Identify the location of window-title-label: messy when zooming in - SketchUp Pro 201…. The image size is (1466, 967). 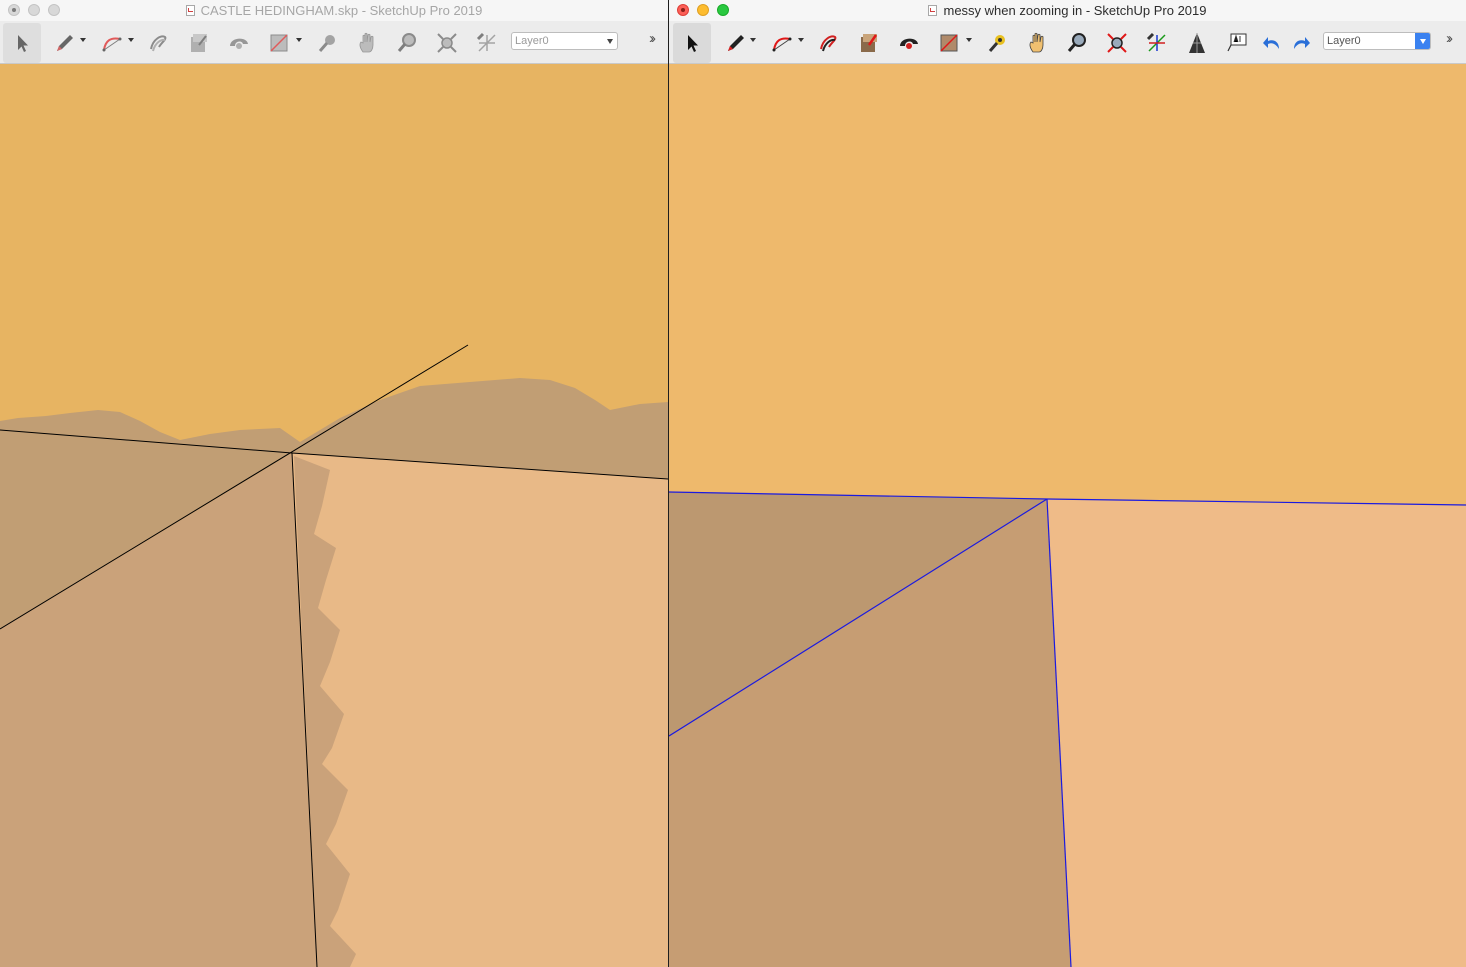
(1075, 10).